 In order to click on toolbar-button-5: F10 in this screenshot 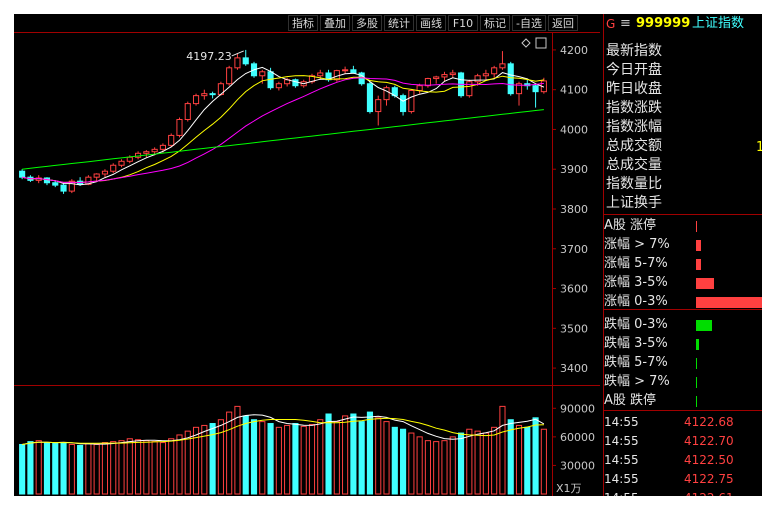, I will do `click(463, 23)`.